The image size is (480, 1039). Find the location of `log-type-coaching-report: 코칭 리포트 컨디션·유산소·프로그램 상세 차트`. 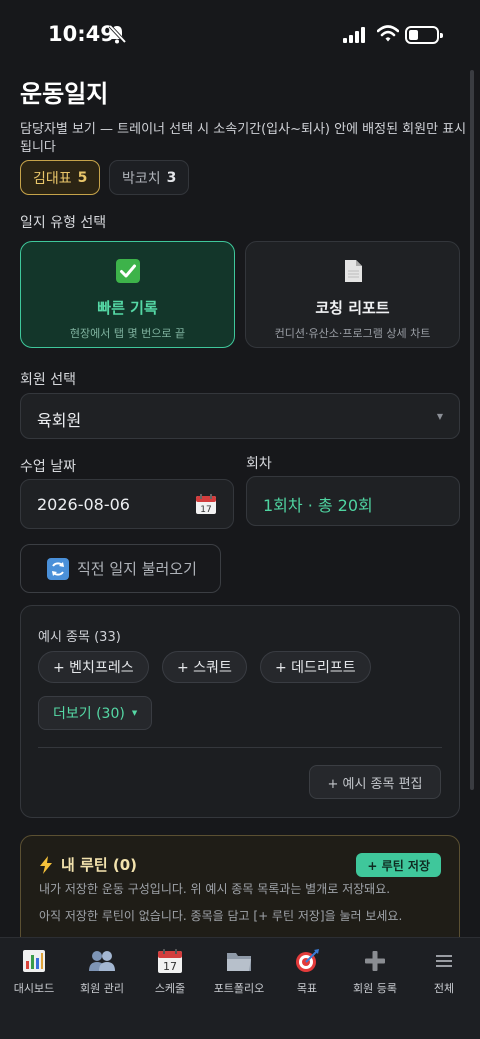

log-type-coaching-report: 코칭 리포트 컨디션·유산소·프로그램 상세 차트 is located at coordinates (352, 294).